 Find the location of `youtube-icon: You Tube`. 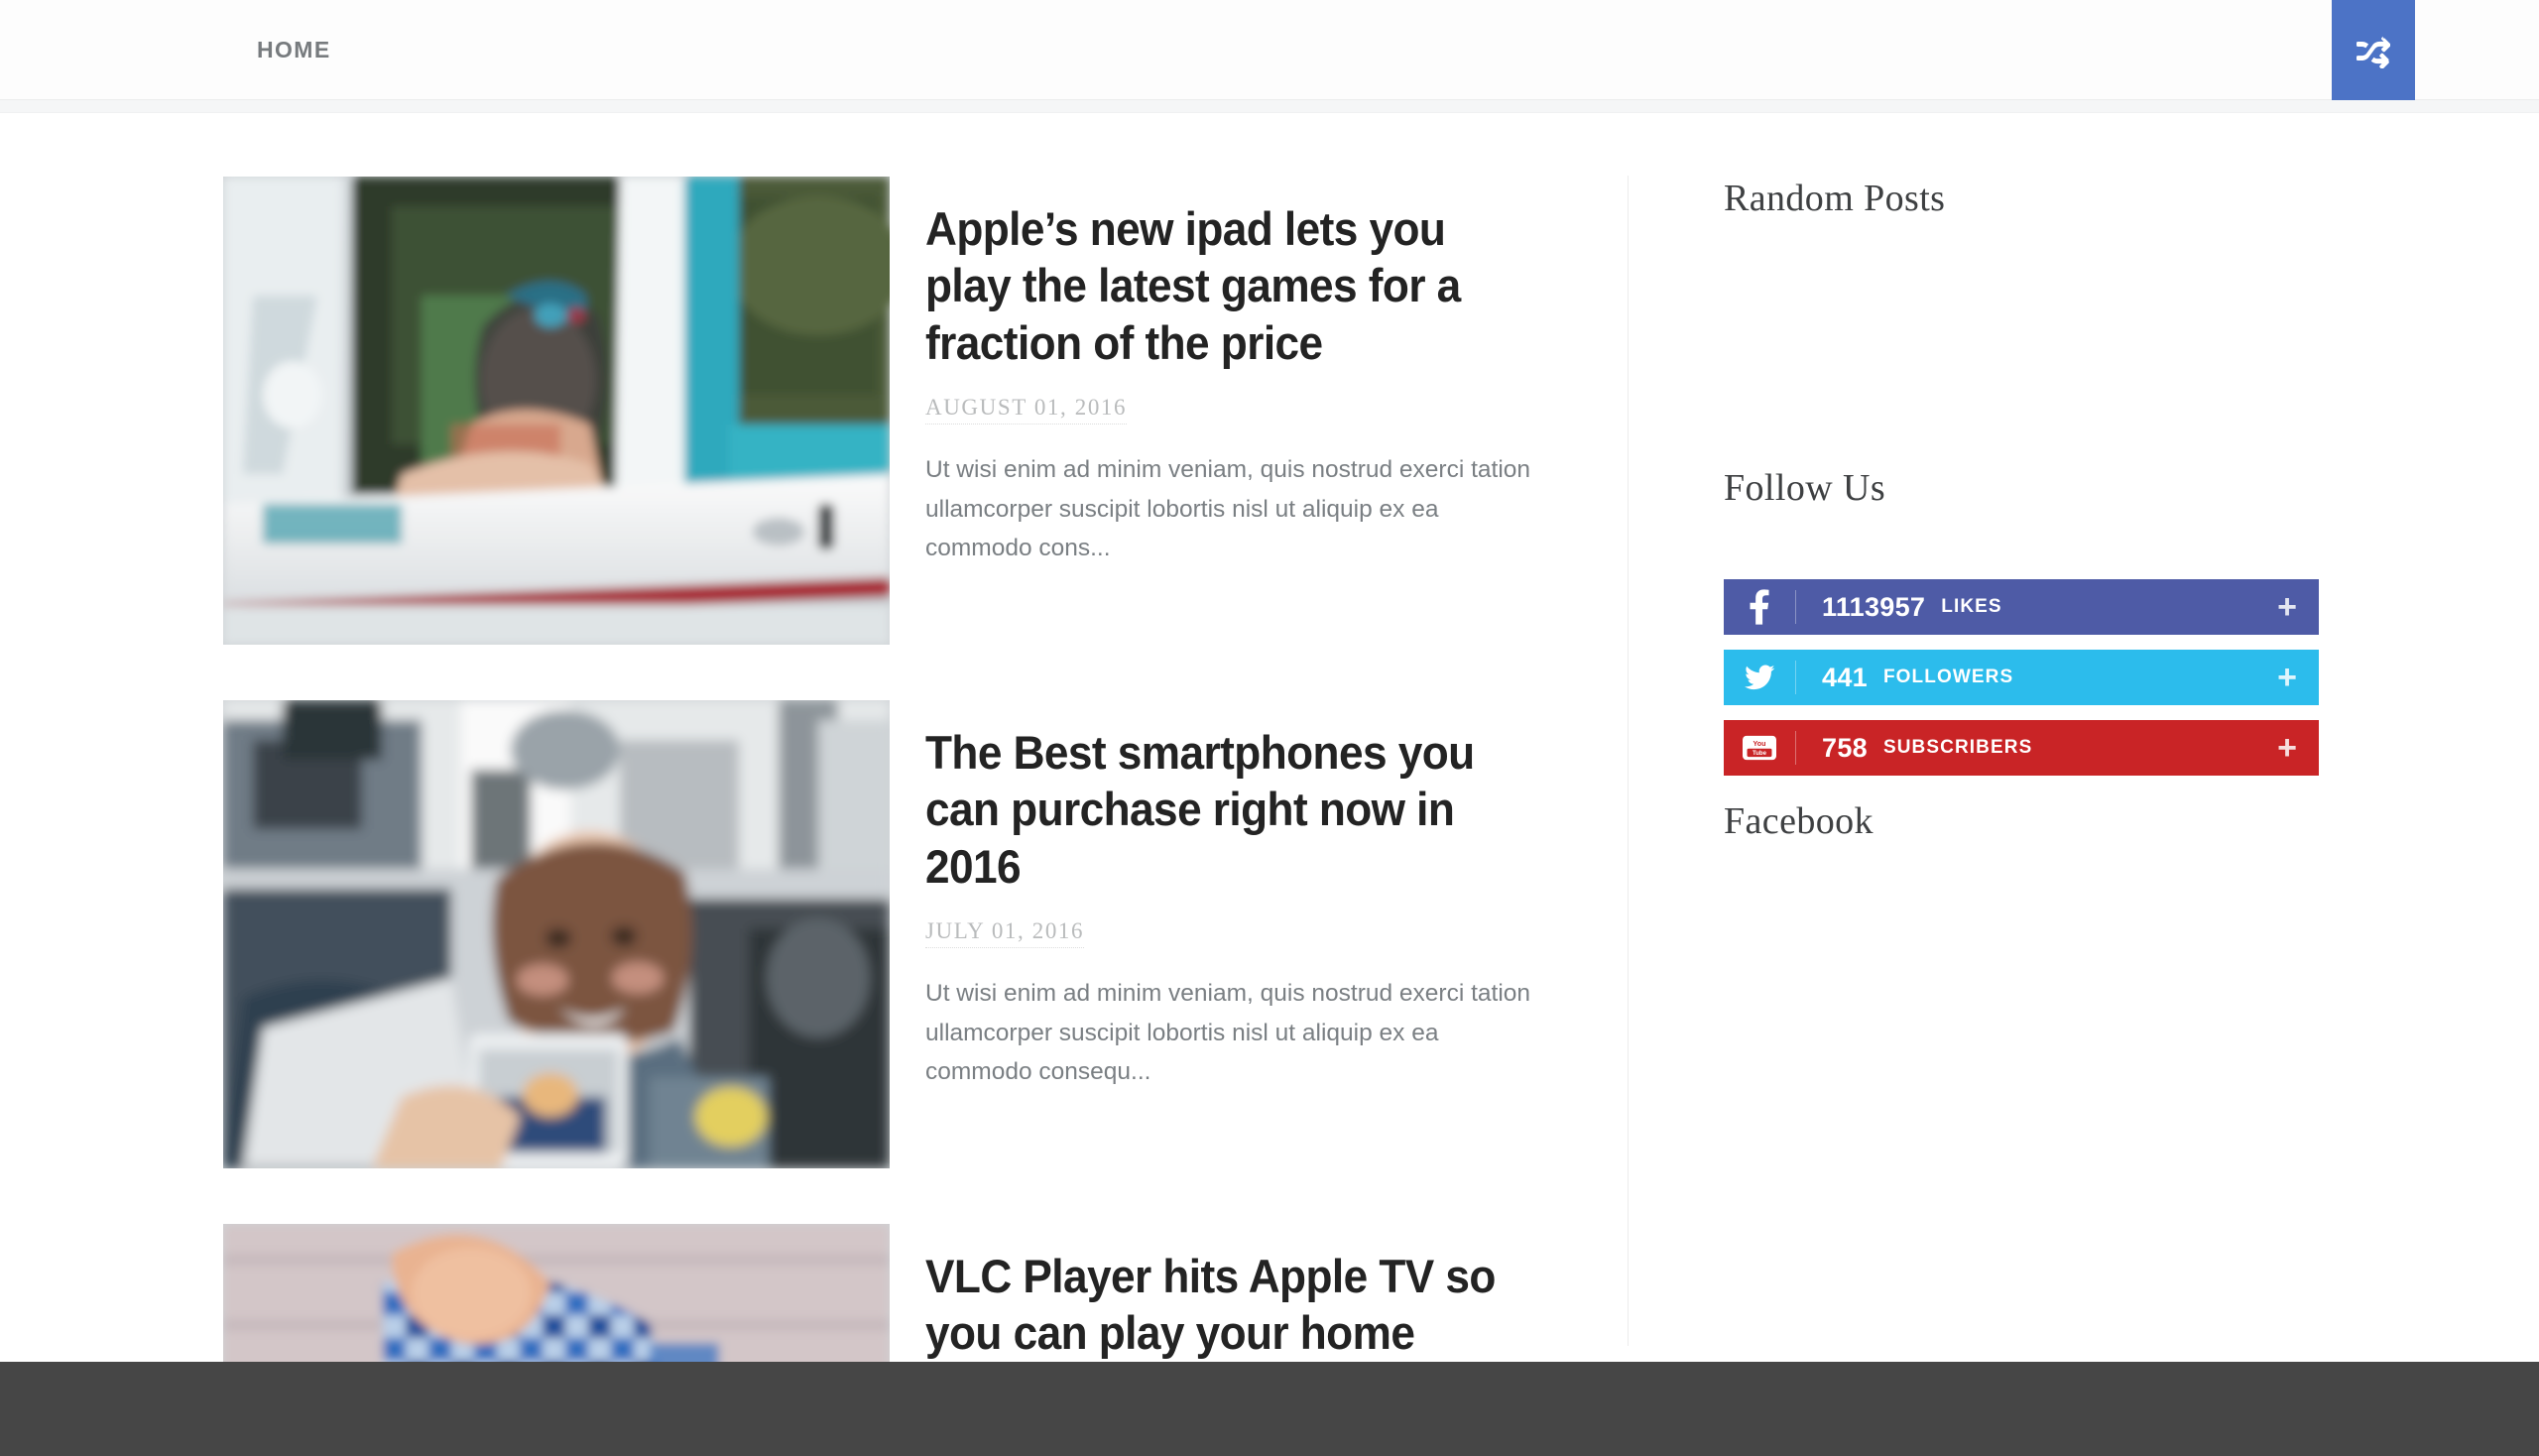

youtube-icon: You Tube is located at coordinates (1759, 748).